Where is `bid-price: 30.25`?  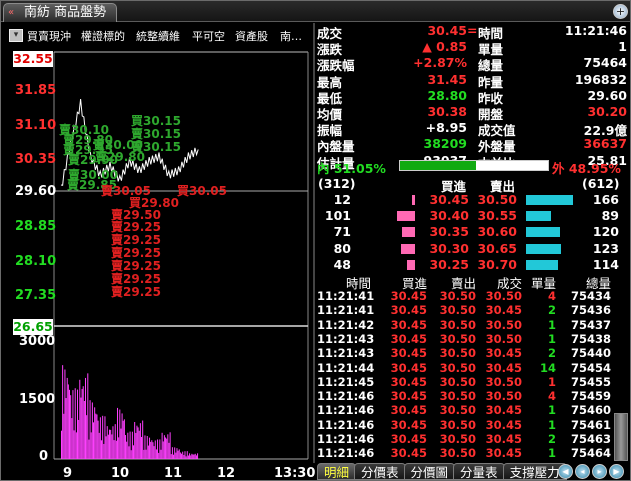 bid-price: 30.25 is located at coordinates (449, 264).